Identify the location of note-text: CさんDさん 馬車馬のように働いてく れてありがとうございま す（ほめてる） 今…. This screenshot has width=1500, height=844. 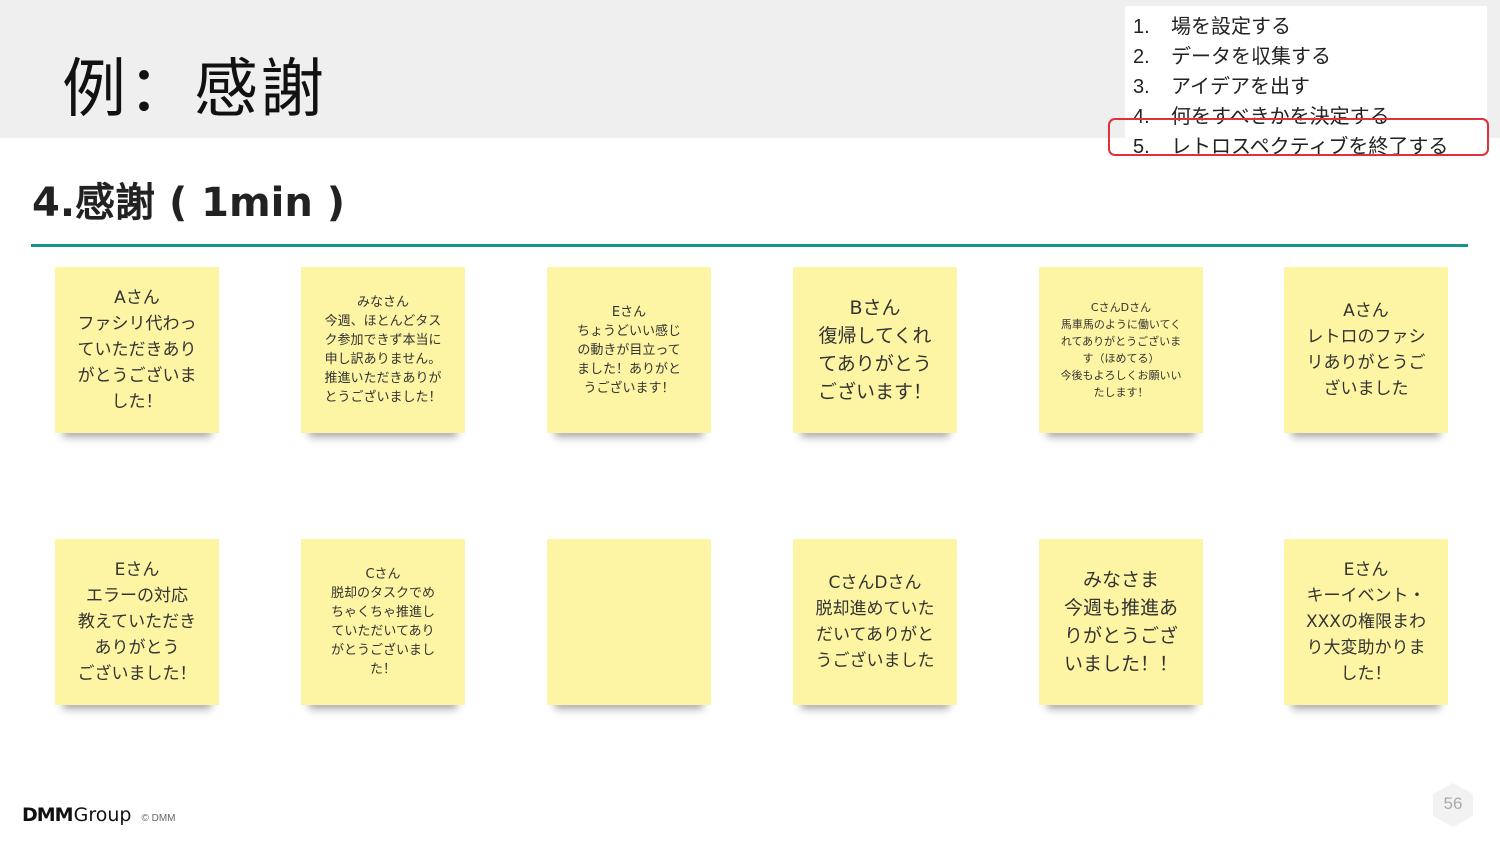
(1121, 350).